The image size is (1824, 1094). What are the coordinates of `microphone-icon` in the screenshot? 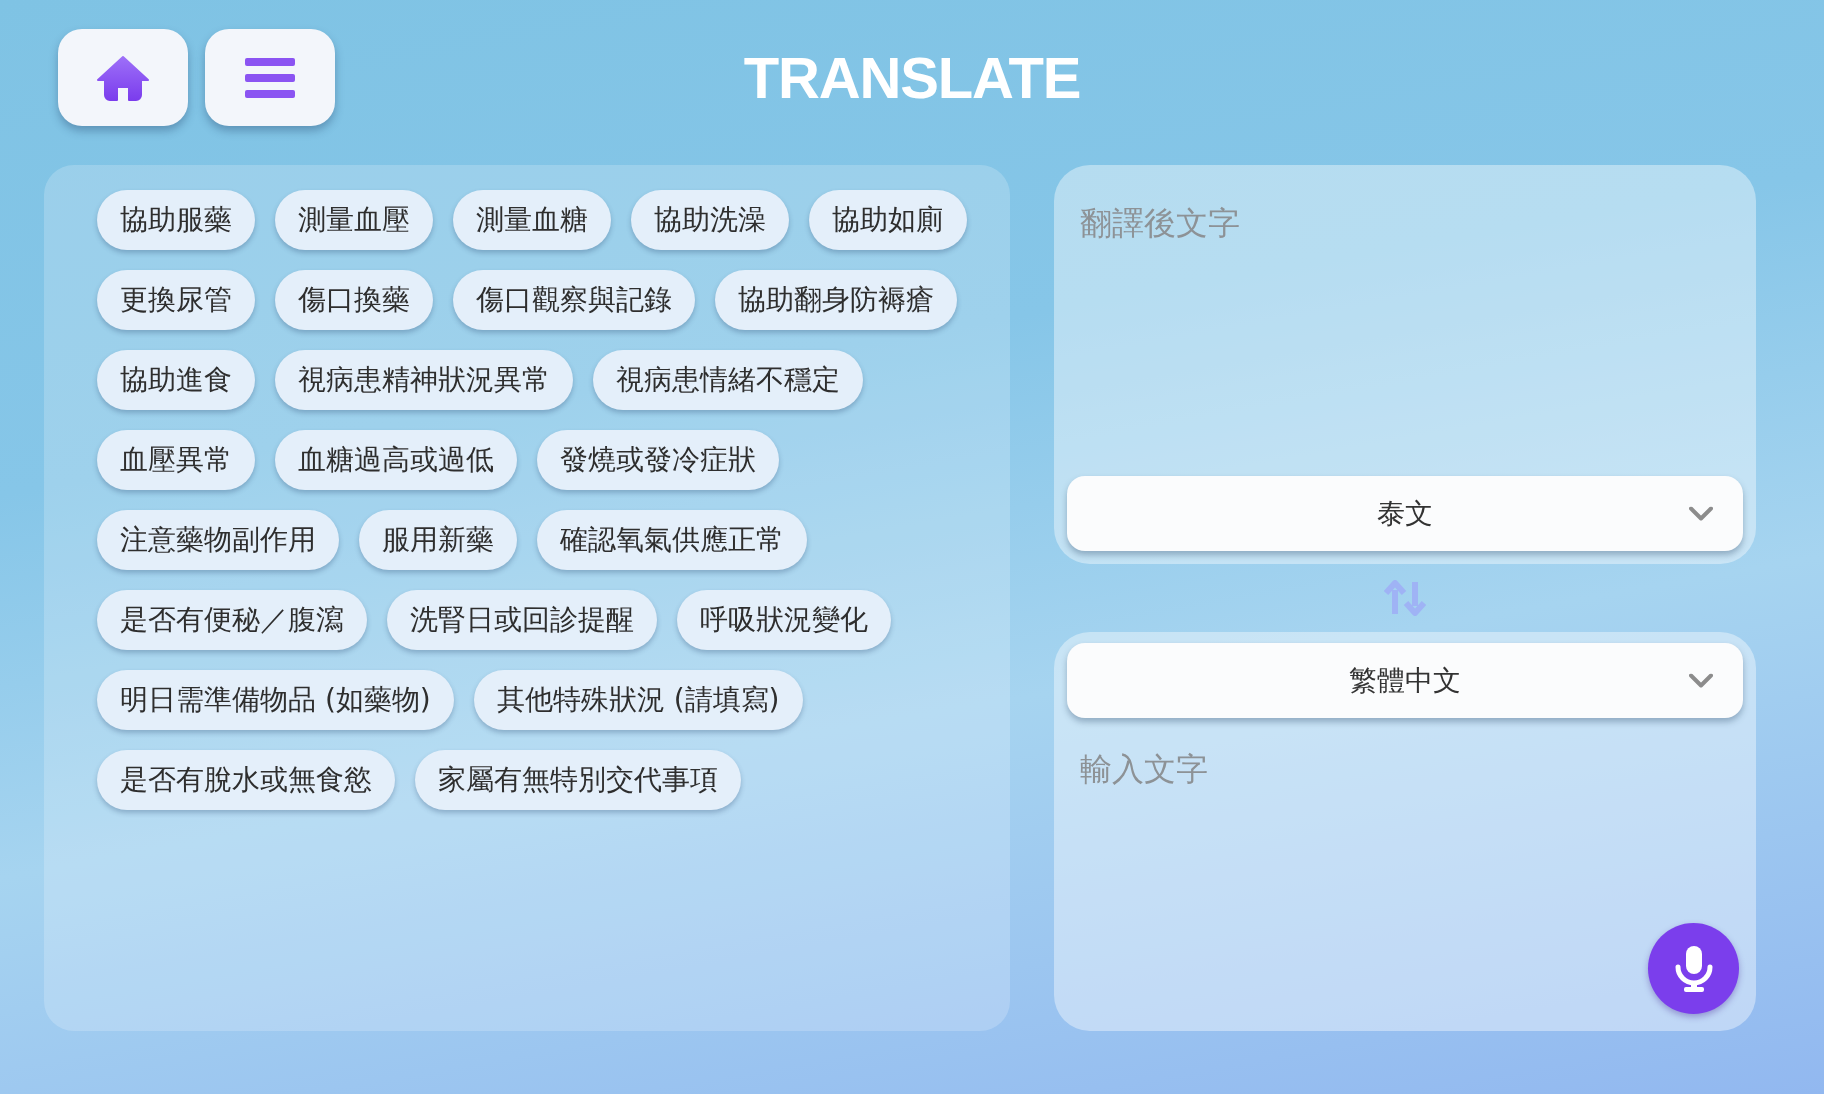 It's located at (1693, 968).